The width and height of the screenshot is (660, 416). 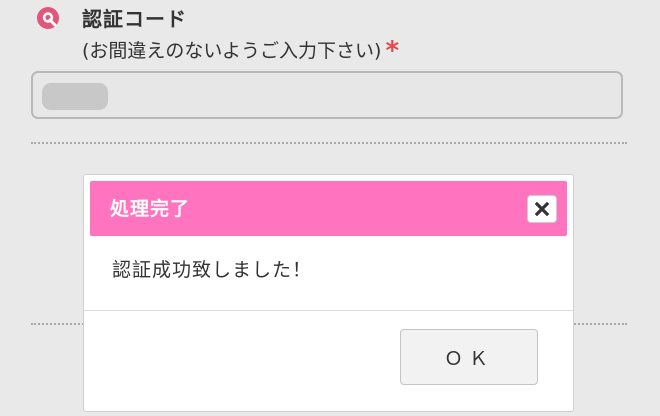 What do you see at coordinates (75, 96) in the screenshot?
I see `masked-value` at bounding box center [75, 96].